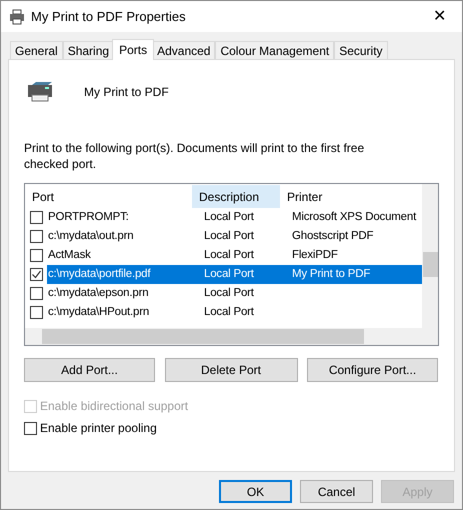 This screenshot has height=510, width=463. Describe the element at coordinates (17, 16) in the screenshot. I see `printer-icon` at that location.